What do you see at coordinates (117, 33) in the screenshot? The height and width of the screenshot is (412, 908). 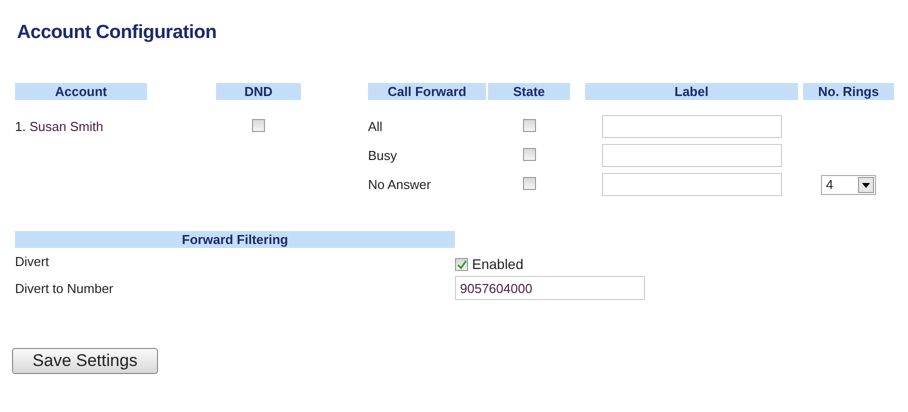 I see `page-title: Account Configuration` at bounding box center [117, 33].